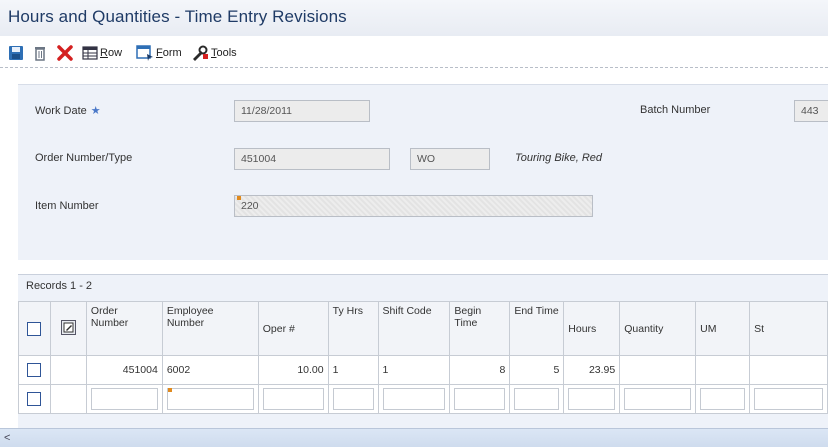  Describe the element at coordinates (7, 438) in the screenshot. I see `scroll-left-icon: <` at that location.